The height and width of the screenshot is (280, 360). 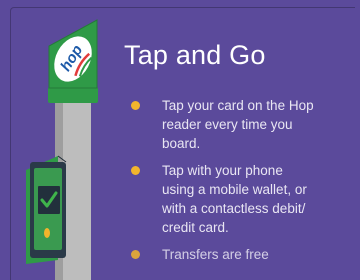 What do you see at coordinates (227, 124) in the screenshot?
I see `bullet-line: reader every time you` at bounding box center [227, 124].